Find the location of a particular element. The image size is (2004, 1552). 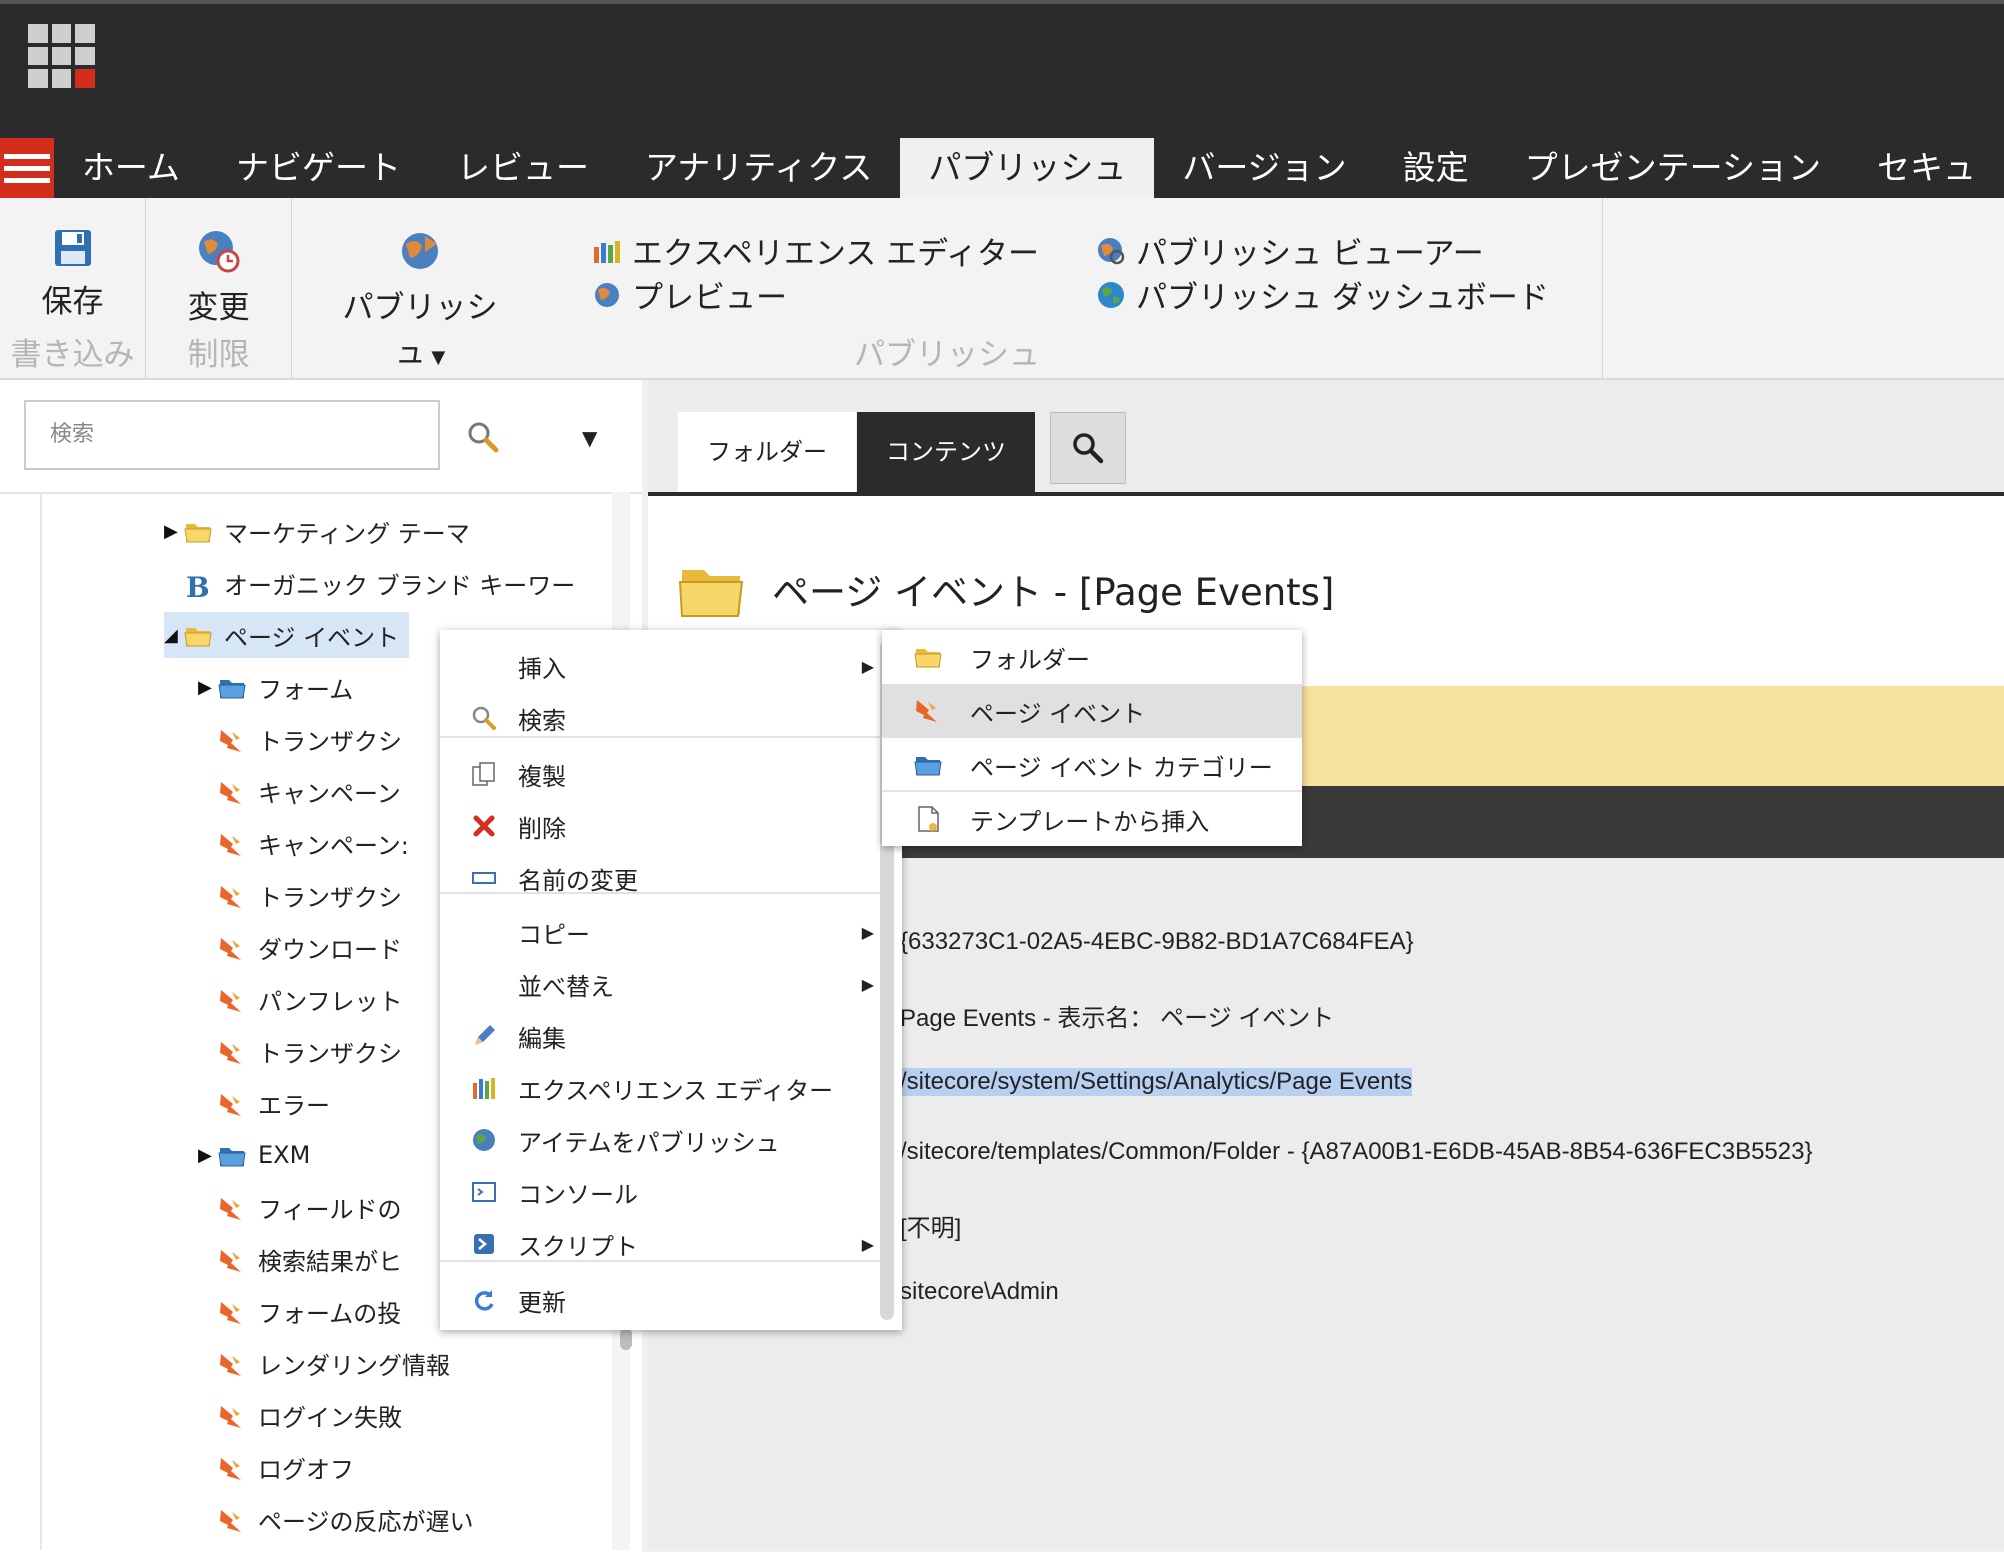

tree-node-search-hit: 検索結果がヒ is located at coordinates (305, 1259).